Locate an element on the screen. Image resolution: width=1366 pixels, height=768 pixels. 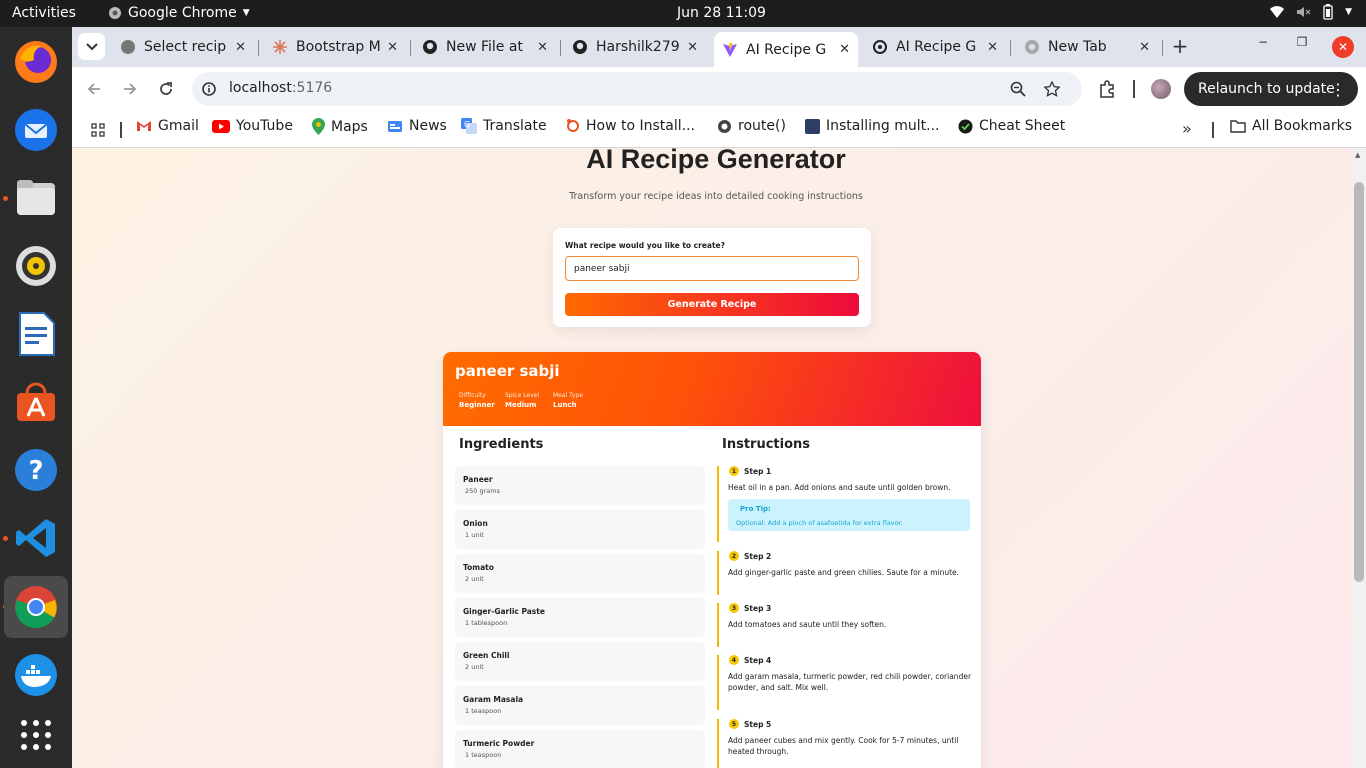
tab-label: AI Recipe G is located at coordinates (786, 49).